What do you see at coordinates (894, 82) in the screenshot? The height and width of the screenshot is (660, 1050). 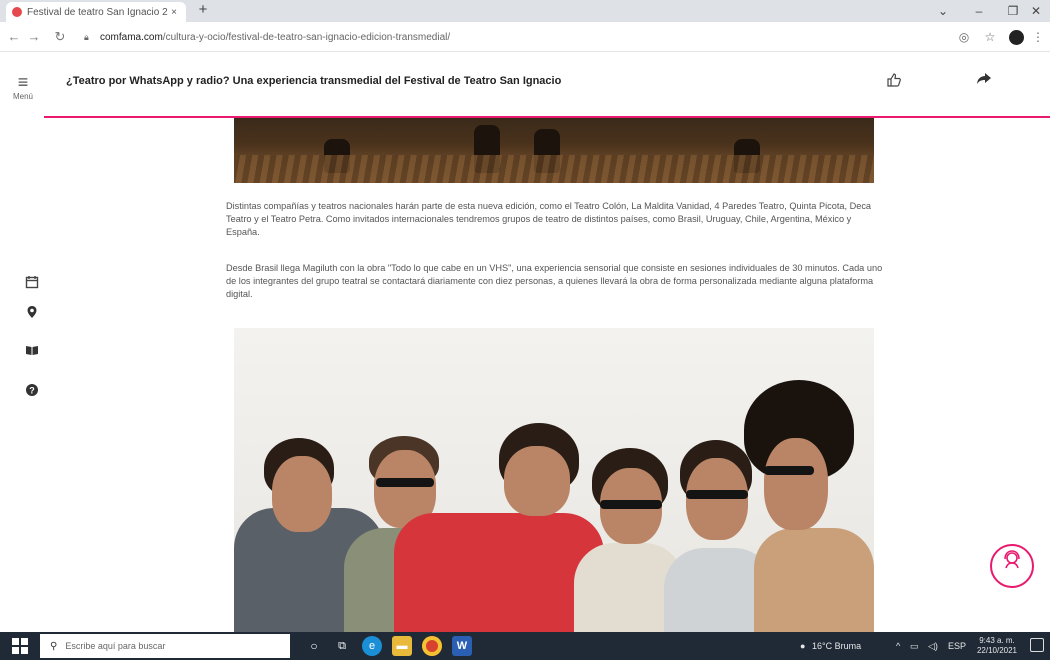 I see `like-thumbs-up-icon` at bounding box center [894, 82].